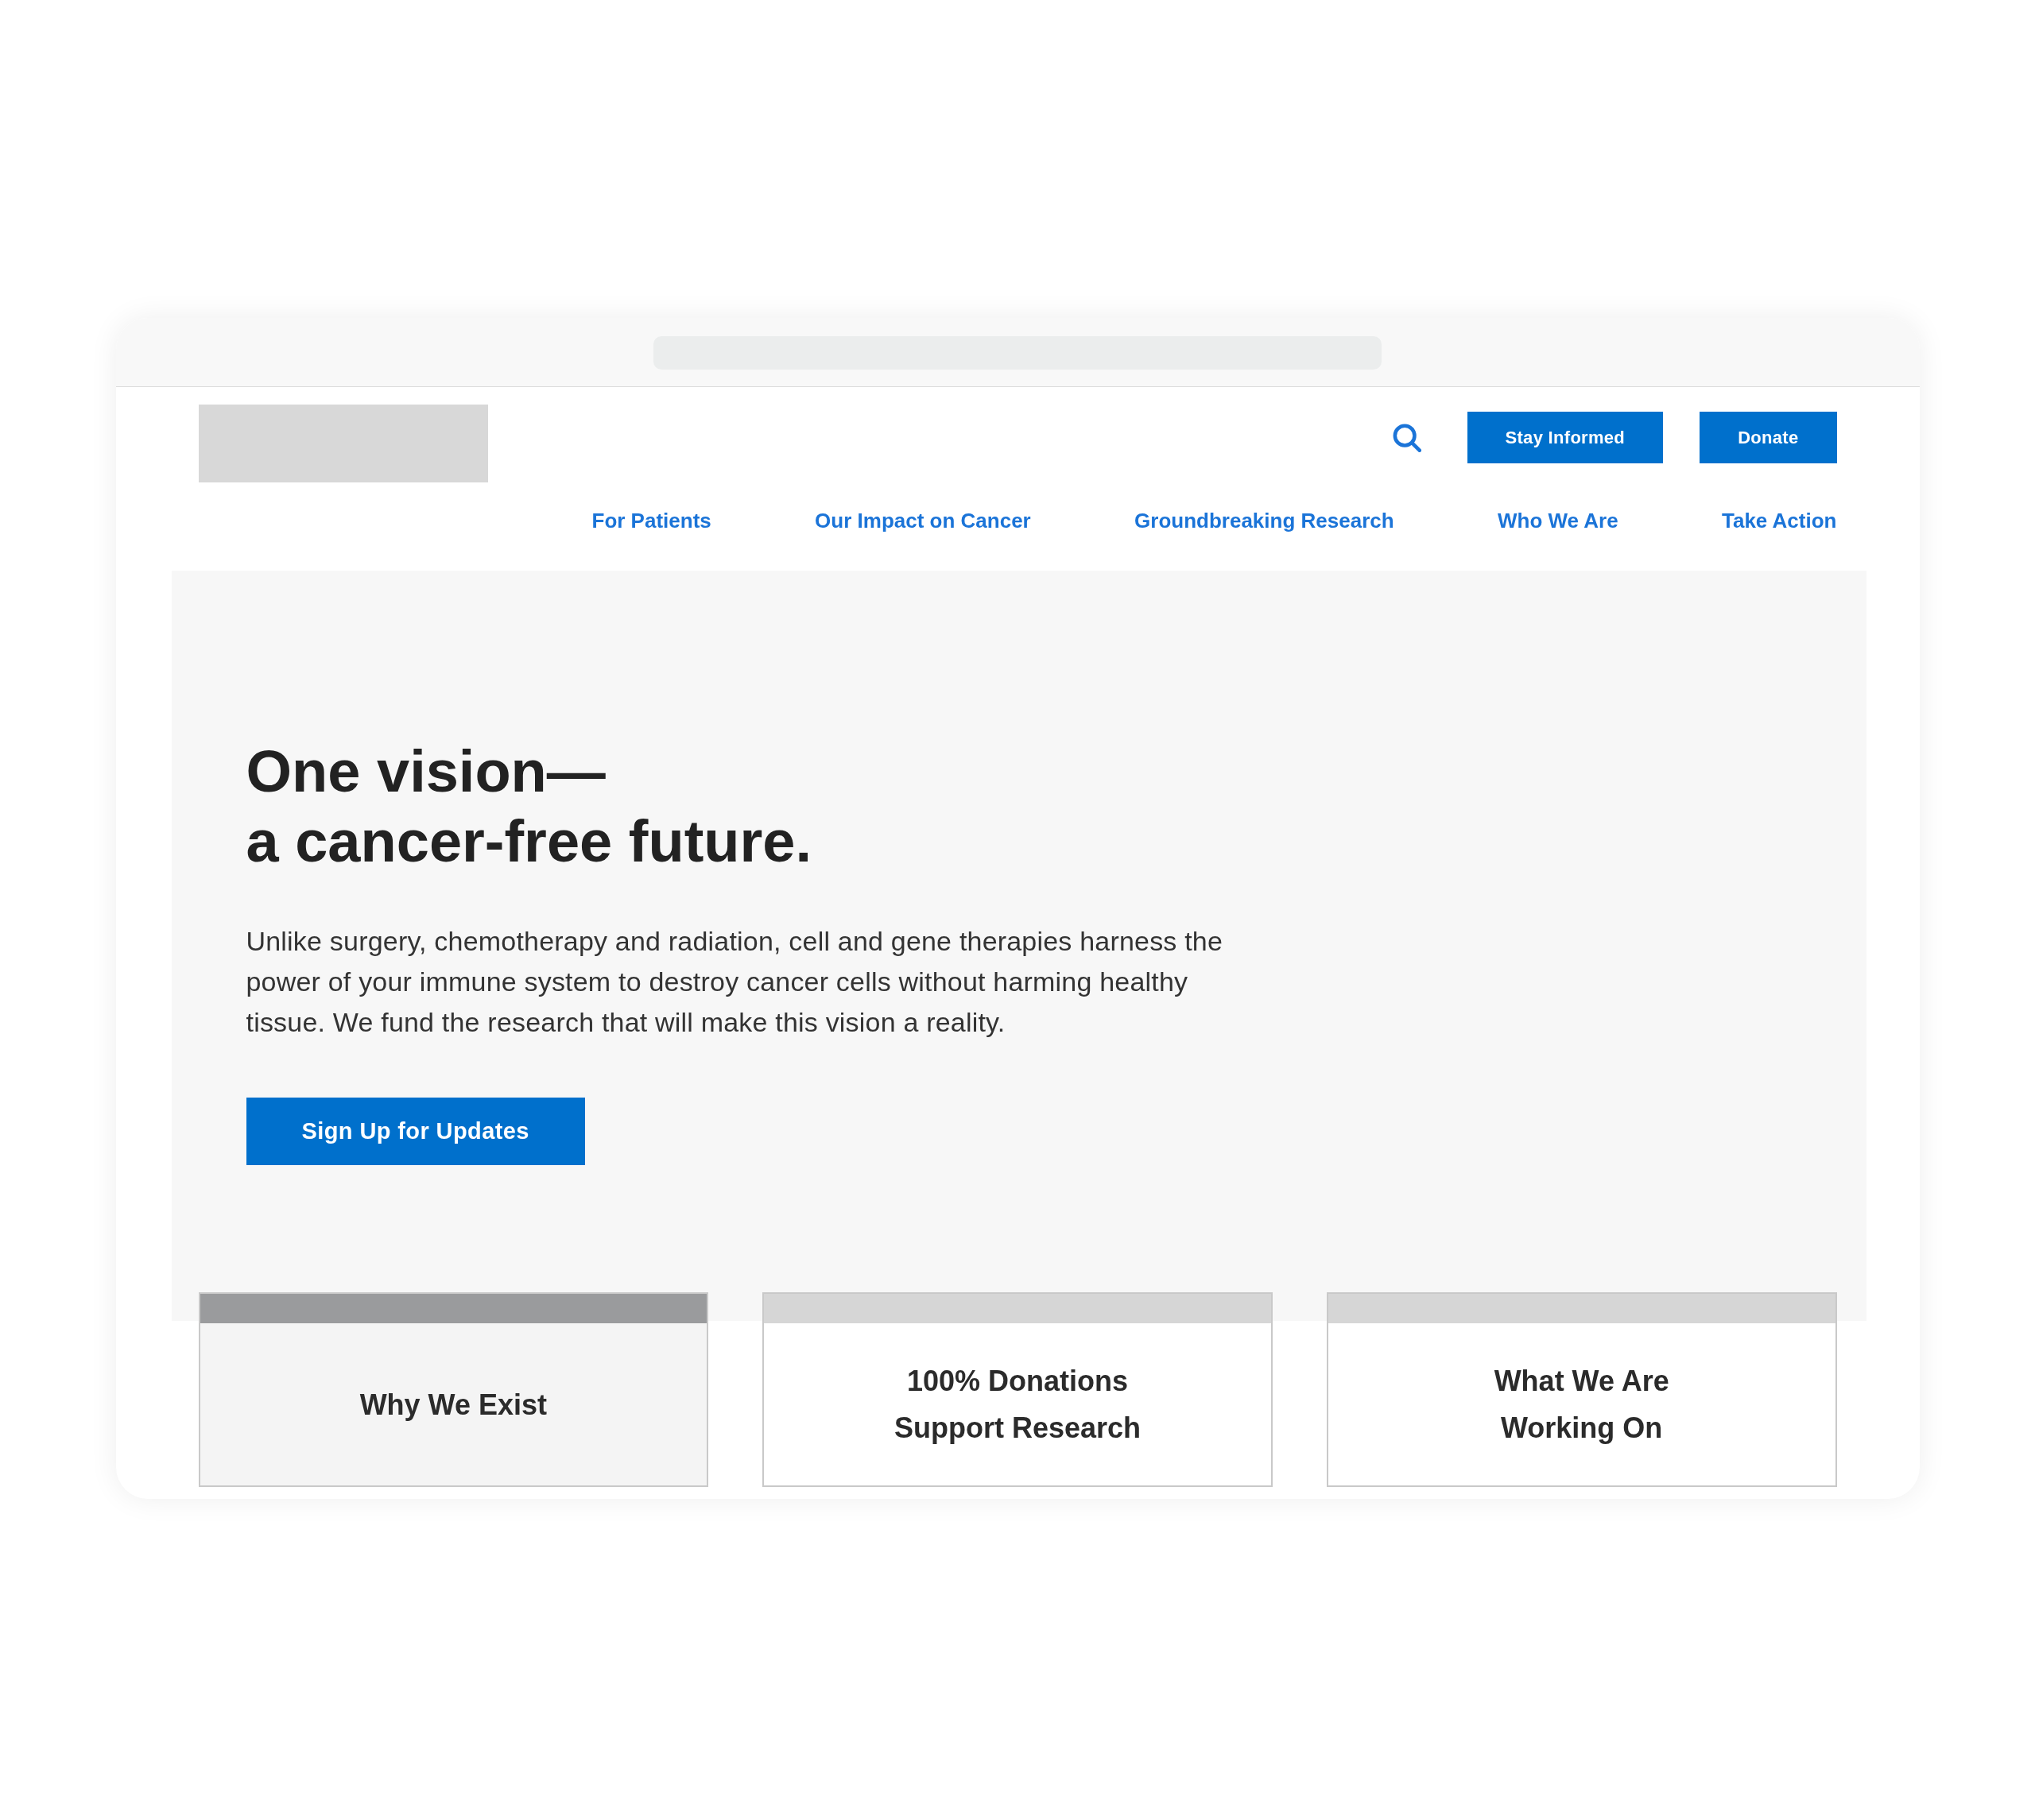  I want to click on hero-paragraph: Unlike surgery, chemotherapy and radiation, cell and gene therapies harness the power of your immune system to destroy cancer cells without harming healthy tissue. We fund the research that will make this vision a reality., so click(735, 982).